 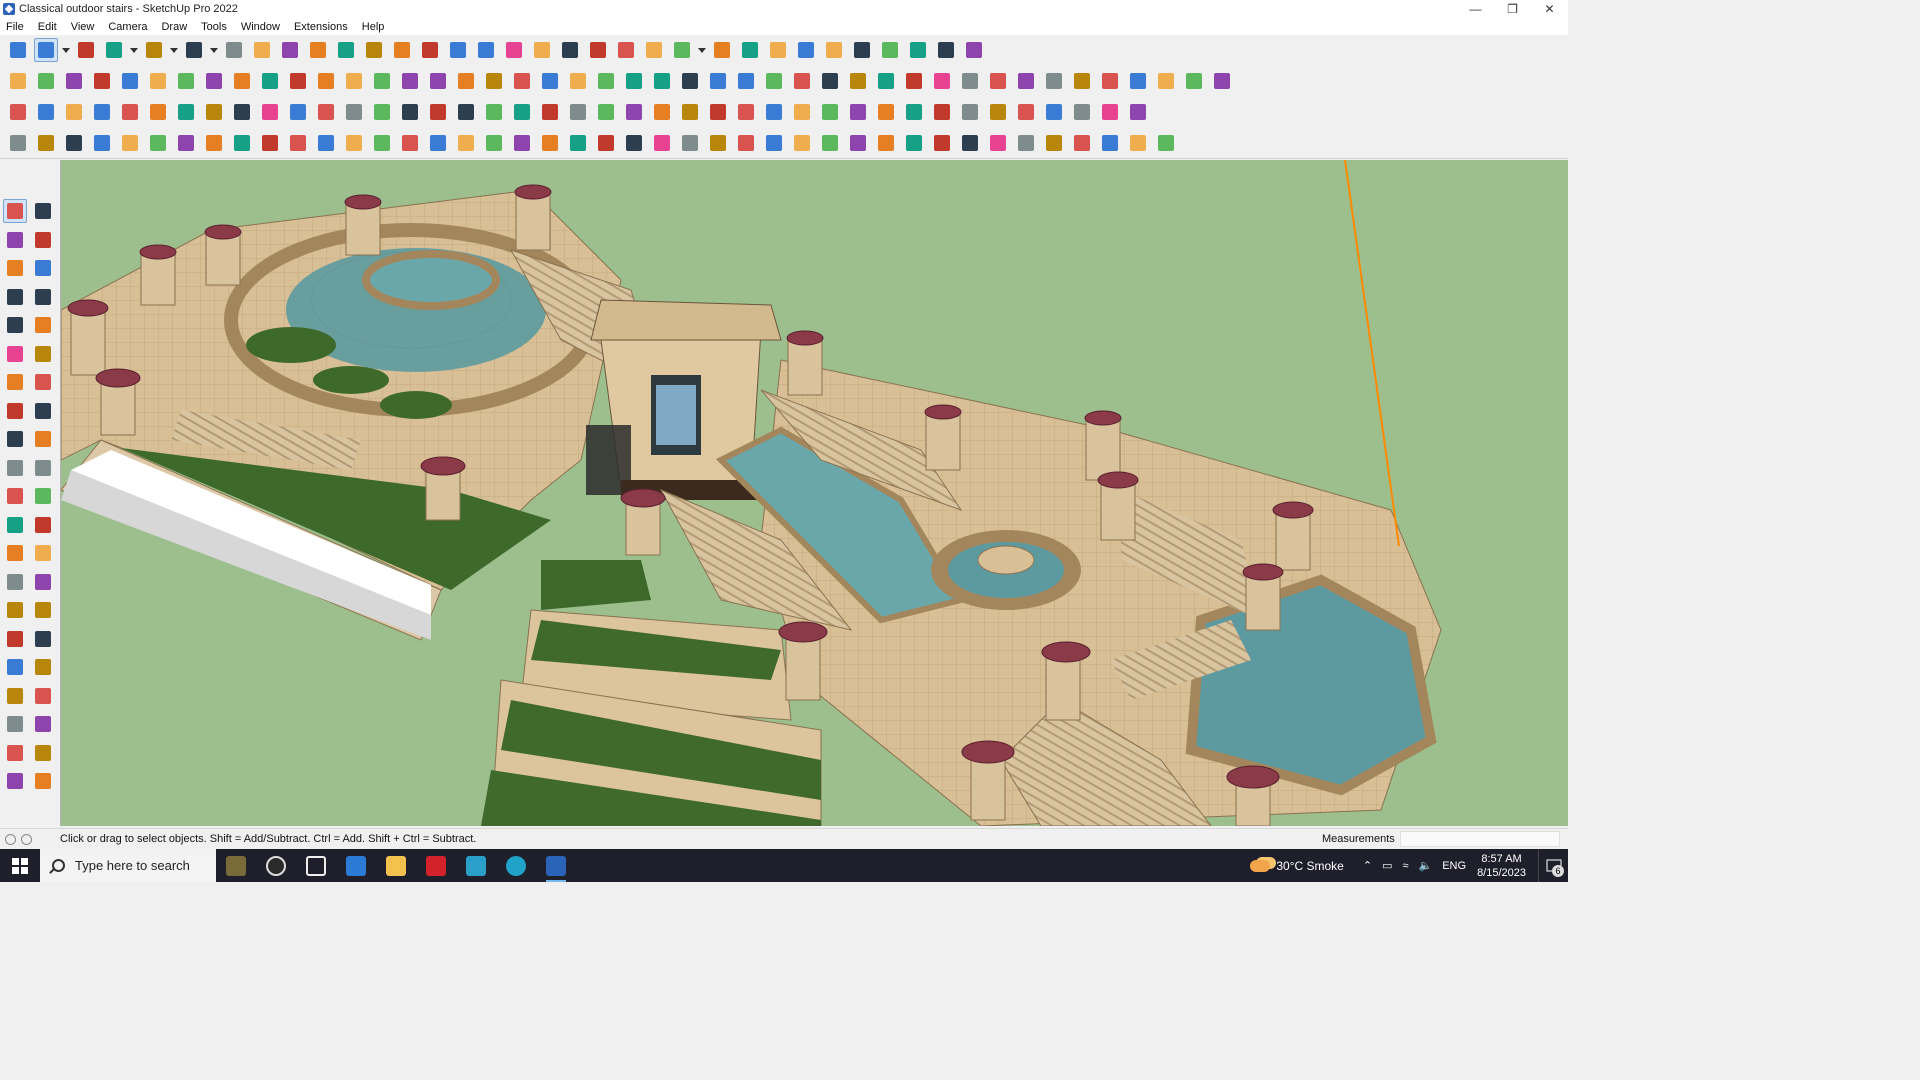 I want to click on tape-measure-button, so click(x=374, y=50).